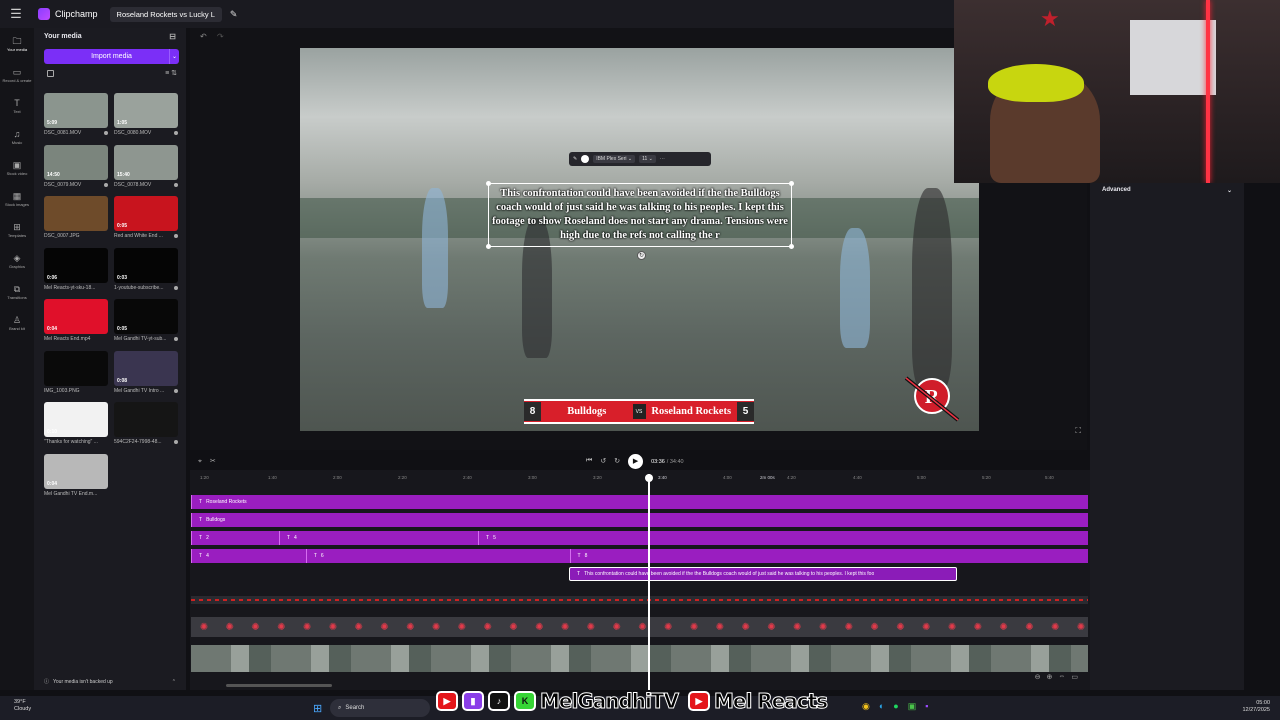  What do you see at coordinates (575, 159) in the screenshot?
I see `edit-text-icon: ✎` at bounding box center [575, 159].